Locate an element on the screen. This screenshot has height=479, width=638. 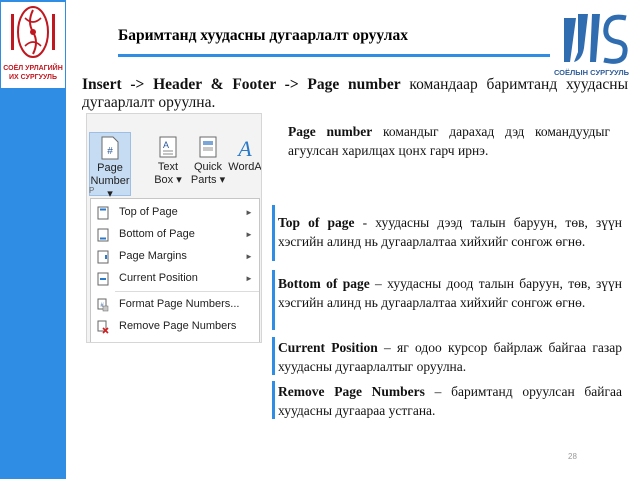
page-number-icon: # is located at coordinates (110, 148).